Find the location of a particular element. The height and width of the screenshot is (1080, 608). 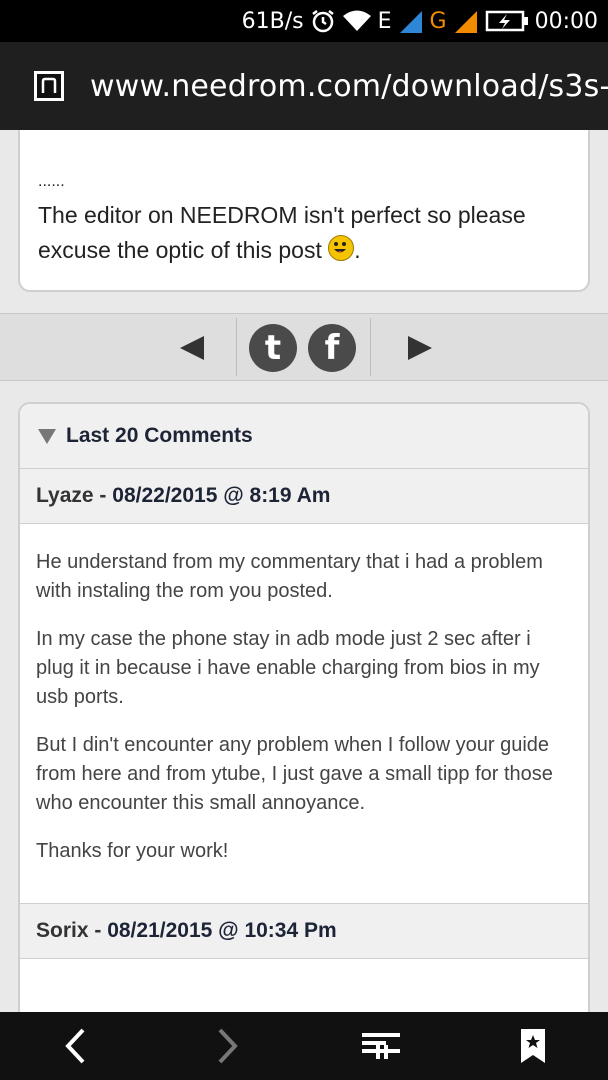

needrom-favicon-icon is located at coordinates (49, 86).